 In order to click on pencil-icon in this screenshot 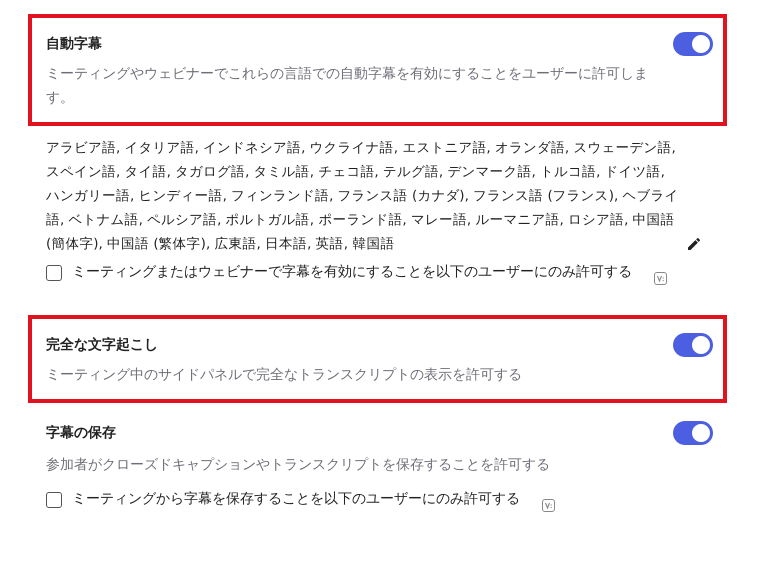, I will do `click(694, 244)`.